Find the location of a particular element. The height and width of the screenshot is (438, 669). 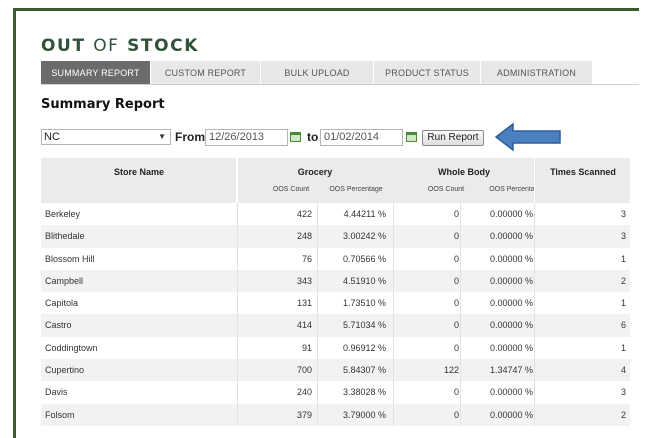

table-row: Castro 414 5.71034 % 0 0.00000 % 6 is located at coordinates (335, 325).